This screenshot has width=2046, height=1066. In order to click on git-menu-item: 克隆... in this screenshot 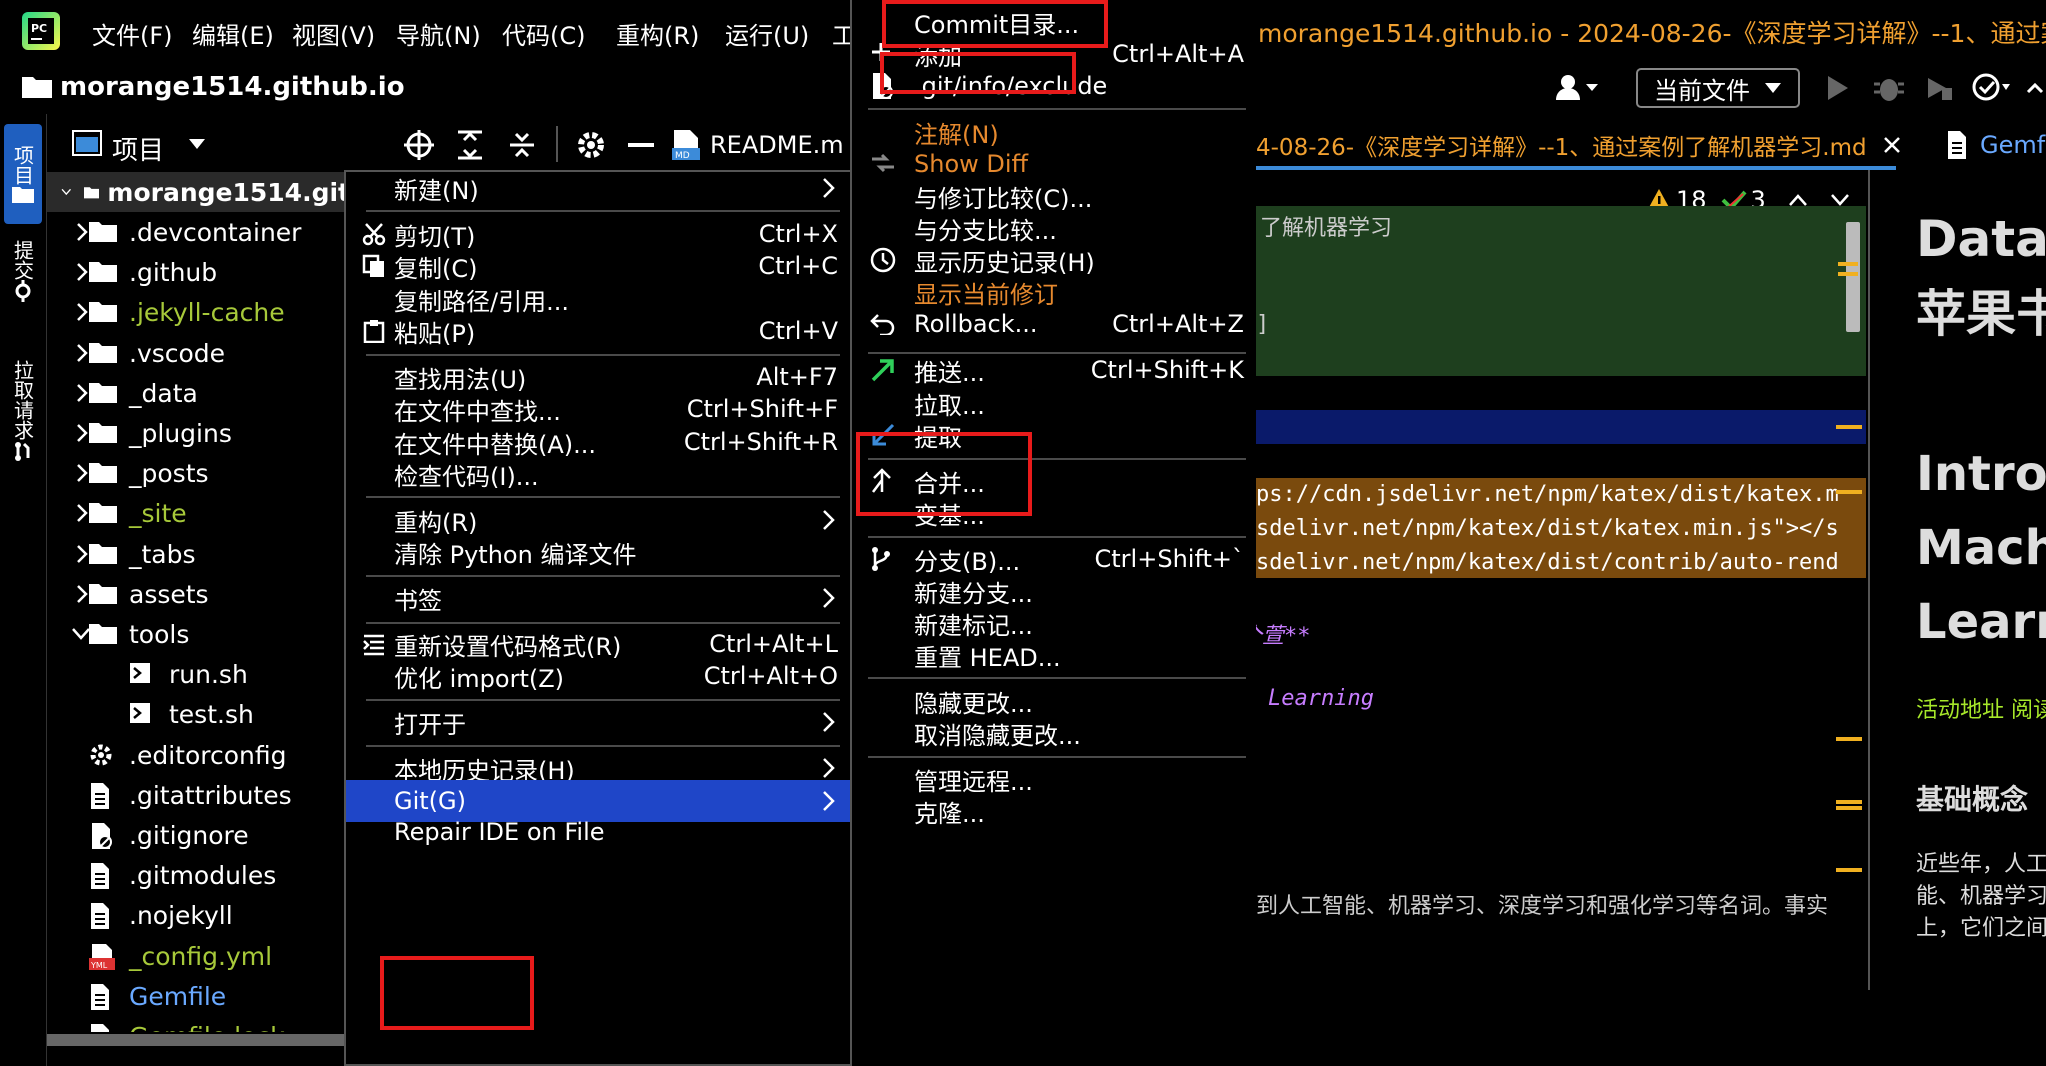, I will do `click(1054, 811)`.